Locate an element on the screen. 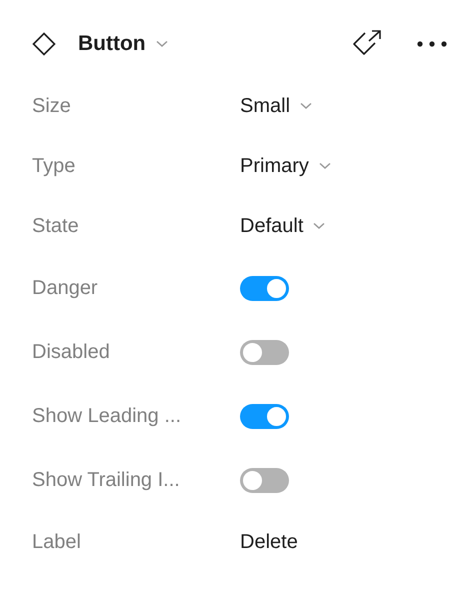 This screenshot has height=590, width=474. more-icon is located at coordinates (432, 44).